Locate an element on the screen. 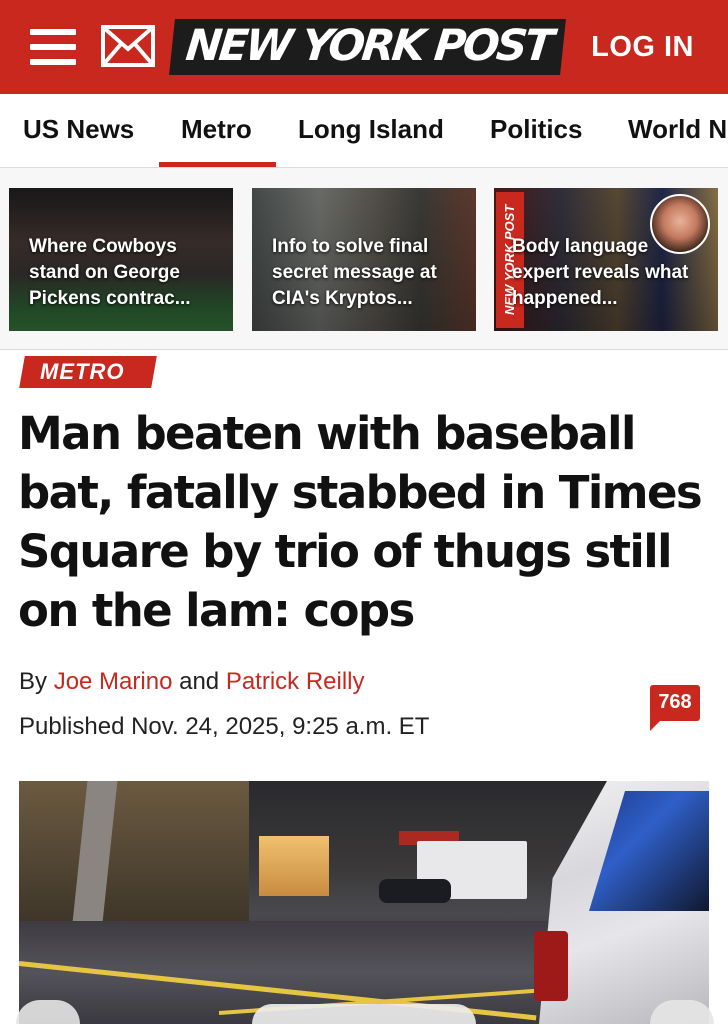 This screenshot has width=728, height=1024. comment-bubble-icon: 768 is located at coordinates (675, 709).